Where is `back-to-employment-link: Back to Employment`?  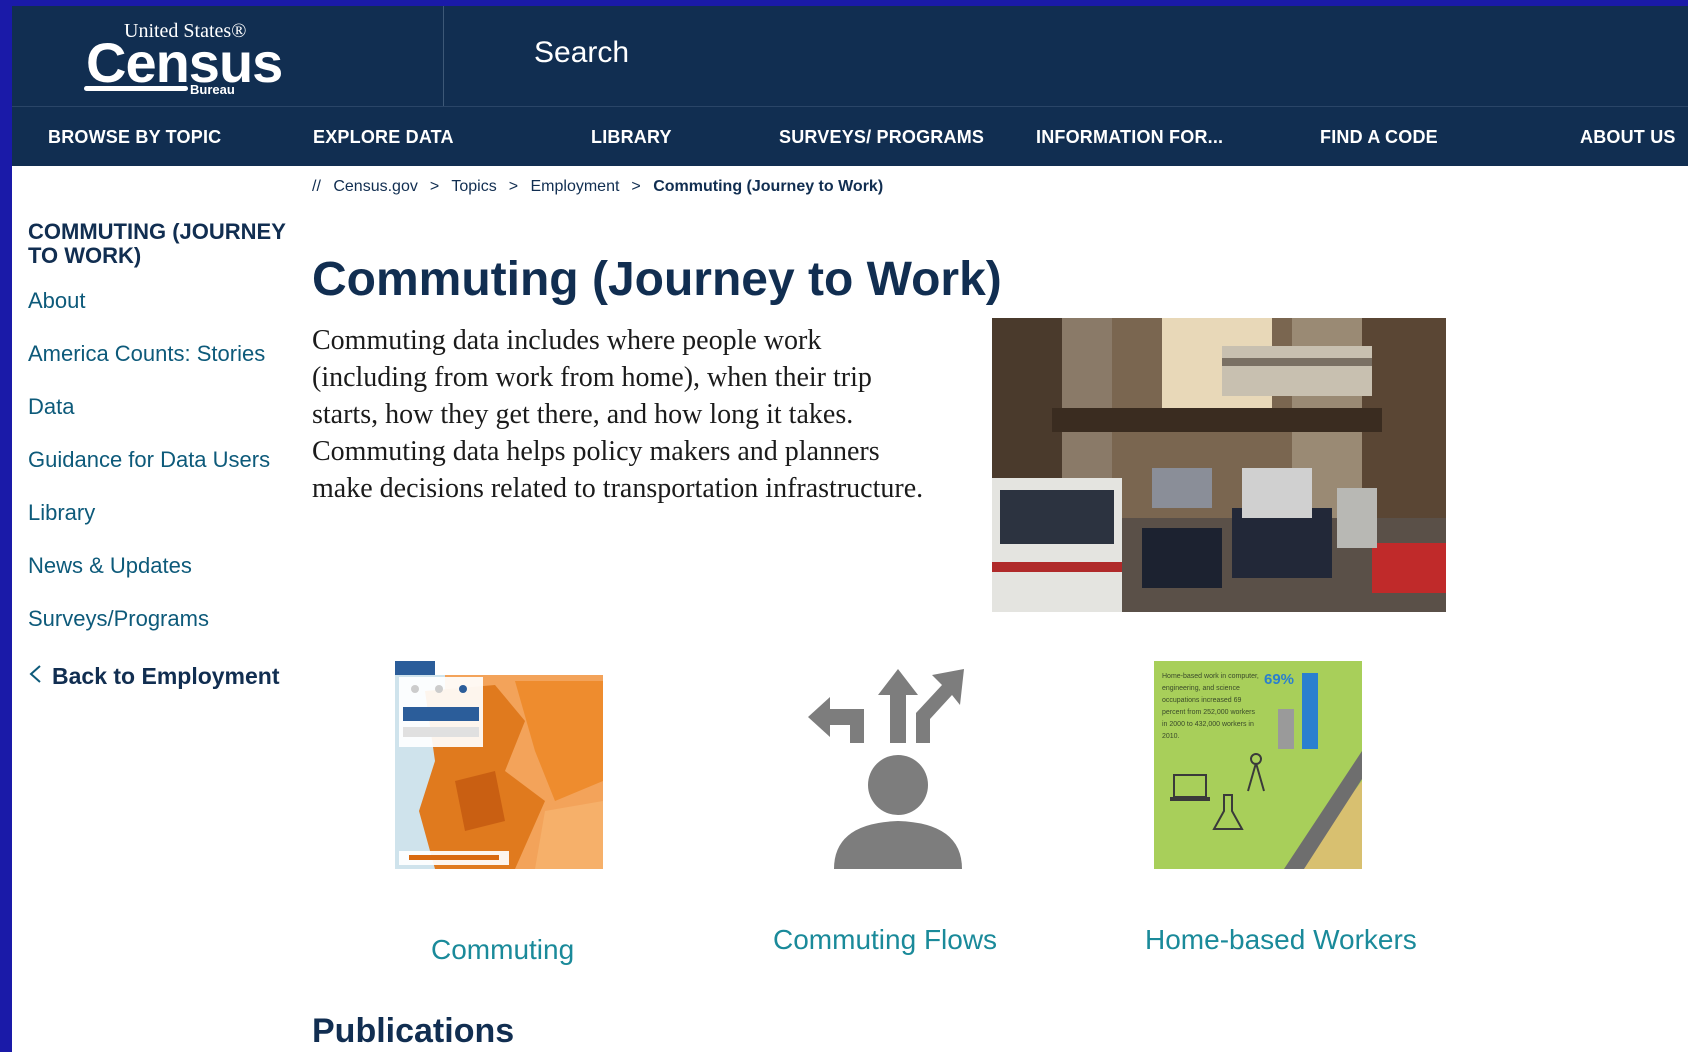
back-to-employment-link: Back to Employment is located at coordinates (154, 676).